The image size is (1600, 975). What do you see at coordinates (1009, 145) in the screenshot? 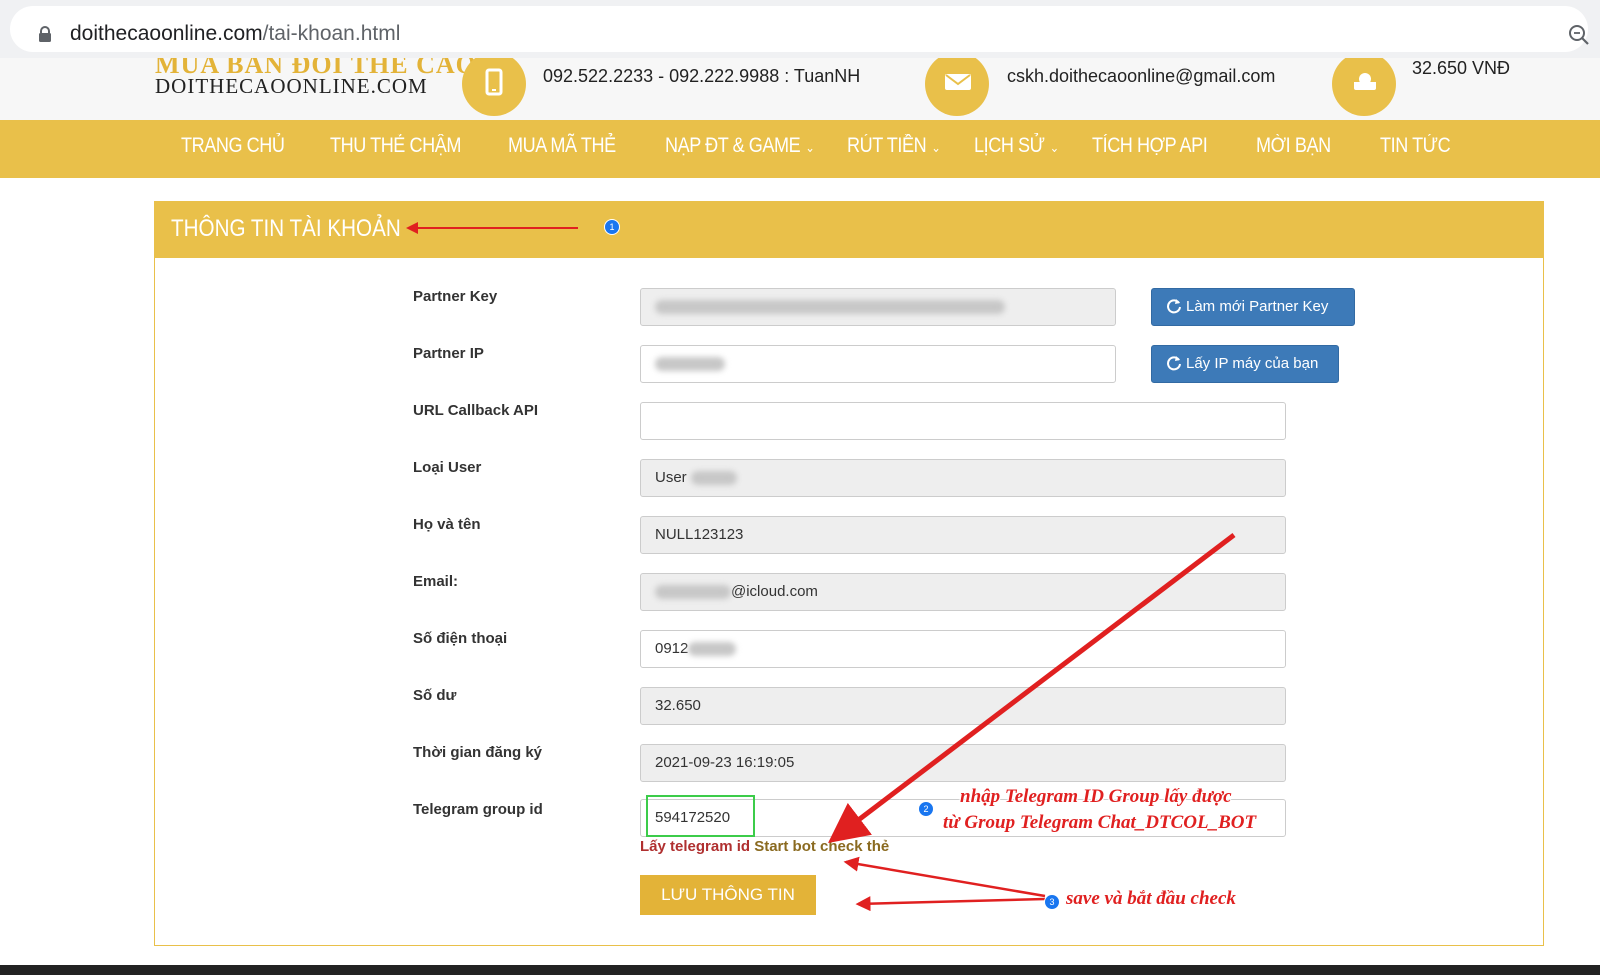
I see `nav-label: LỊCH SỬ` at bounding box center [1009, 145].